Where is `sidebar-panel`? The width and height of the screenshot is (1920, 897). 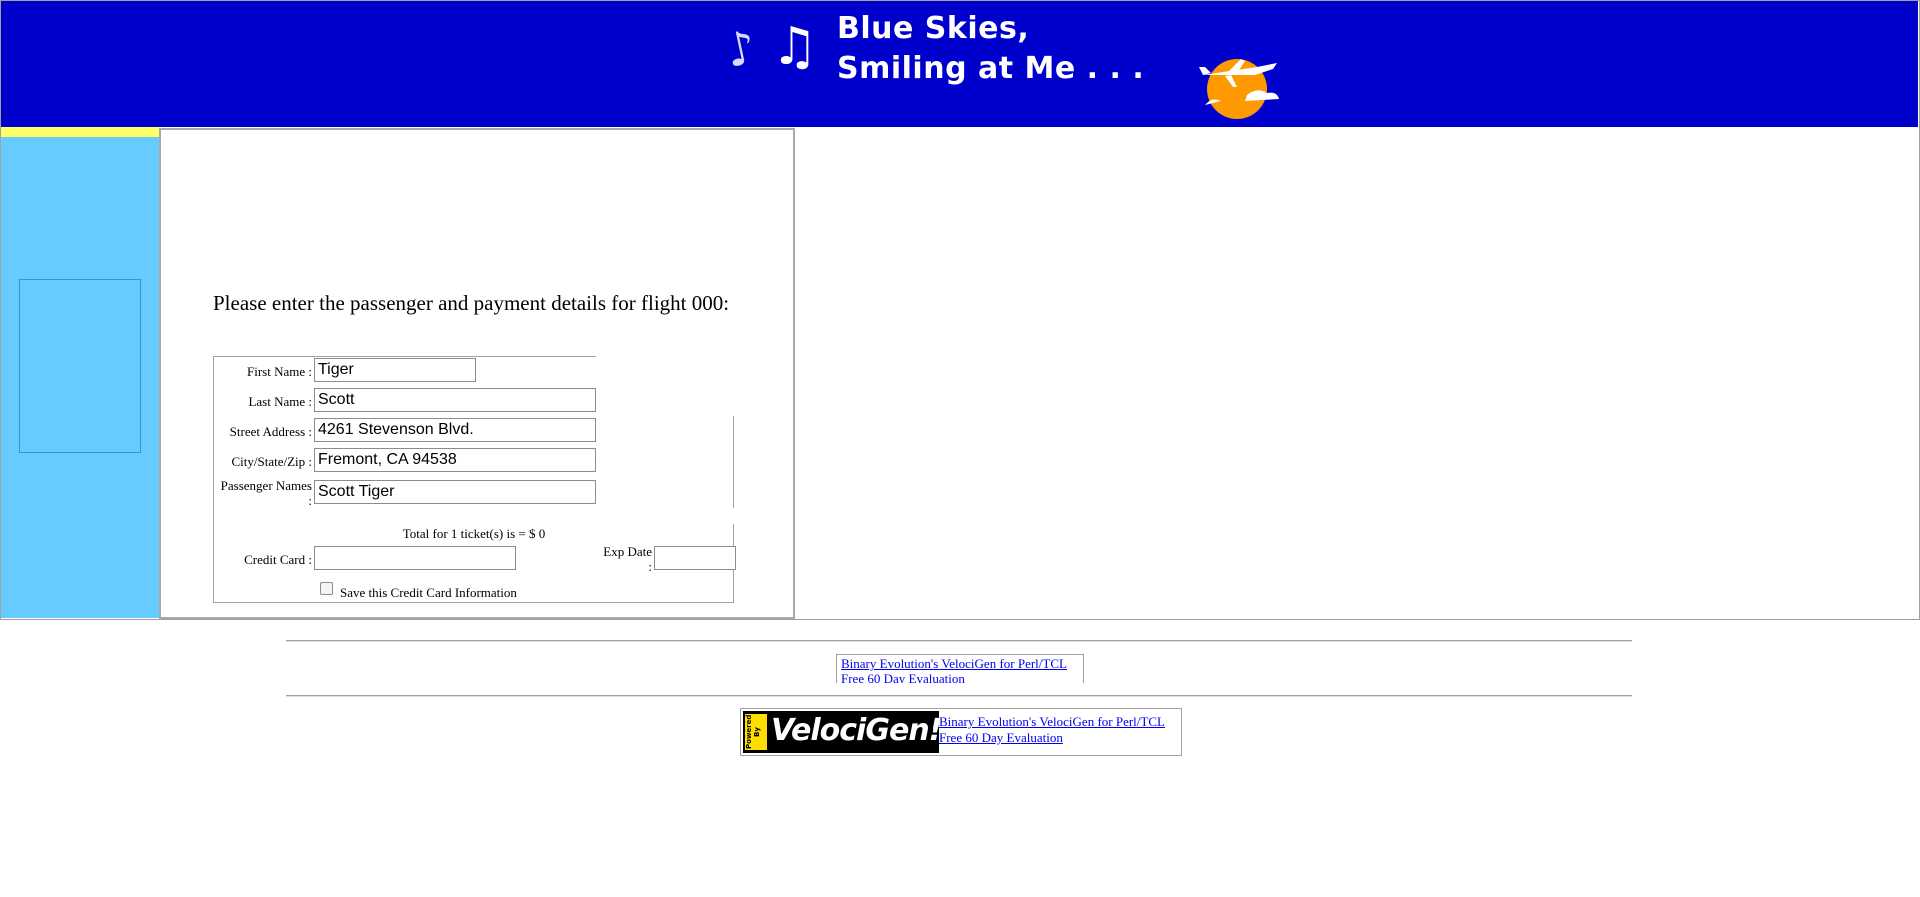 sidebar-panel is located at coordinates (80, 366).